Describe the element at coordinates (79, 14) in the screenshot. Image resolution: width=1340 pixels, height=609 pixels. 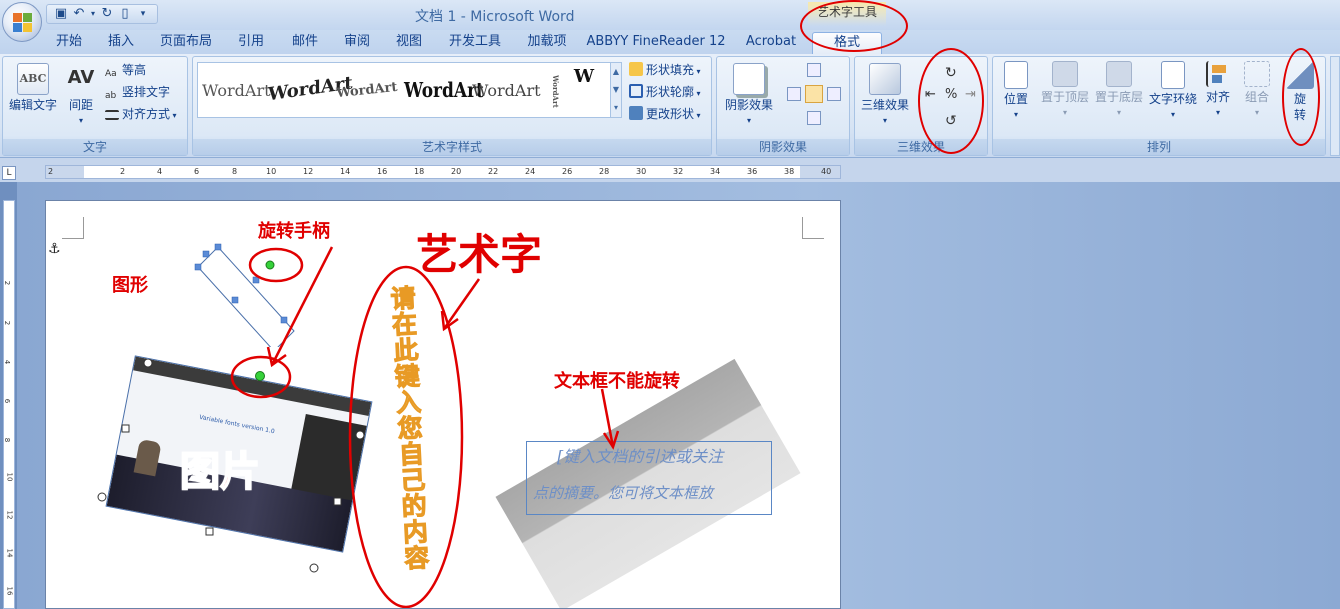
I see `undo-icon: ↶` at that location.